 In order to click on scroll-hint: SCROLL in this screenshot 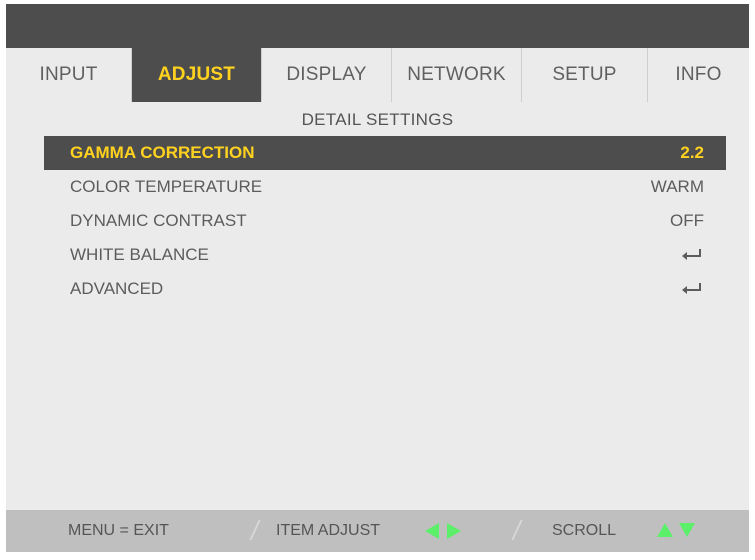, I will do `click(584, 530)`.